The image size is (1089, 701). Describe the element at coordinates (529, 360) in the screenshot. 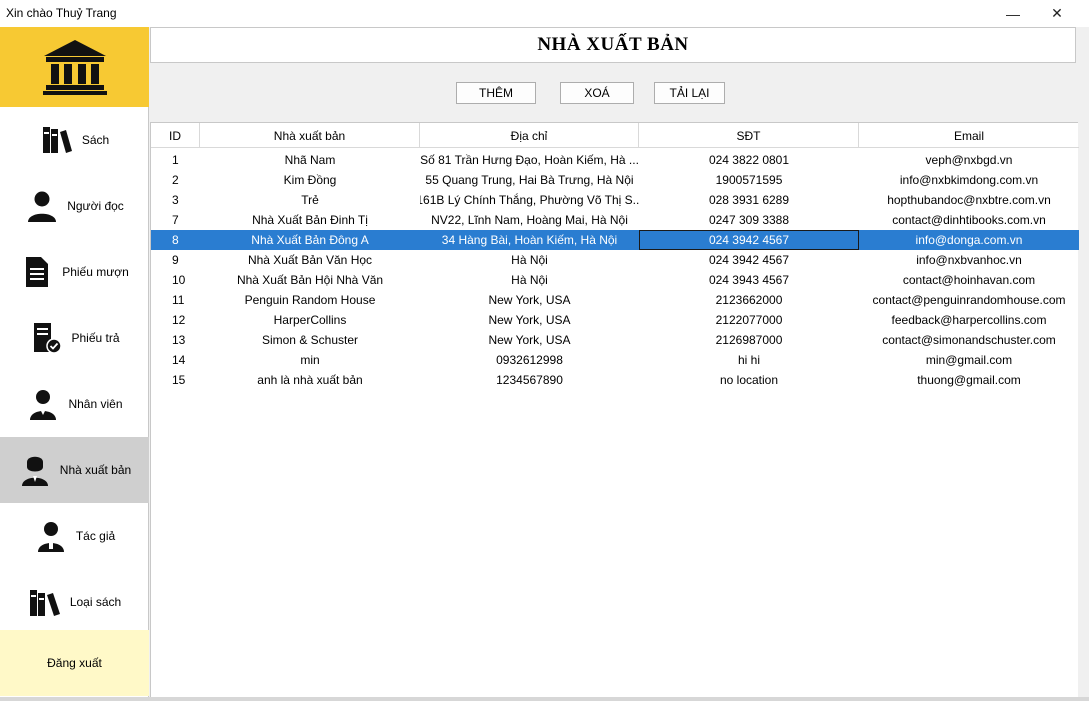

I see `cell-address: 0932612998` at that location.